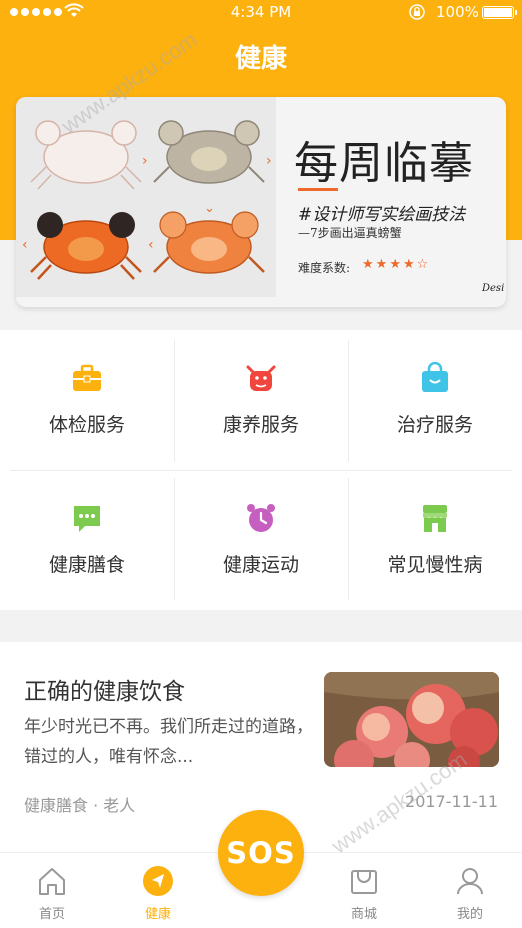 The width and height of the screenshot is (522, 928). What do you see at coordinates (261, 378) in the screenshot?
I see `bull-icon` at bounding box center [261, 378].